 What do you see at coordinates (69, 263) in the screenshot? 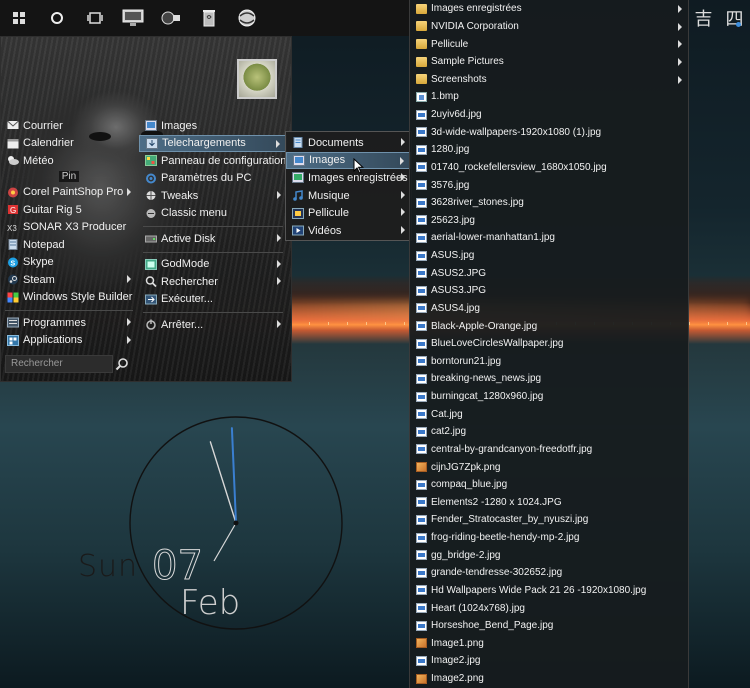
I see `menu-item-skype: S Skype` at bounding box center [69, 263].